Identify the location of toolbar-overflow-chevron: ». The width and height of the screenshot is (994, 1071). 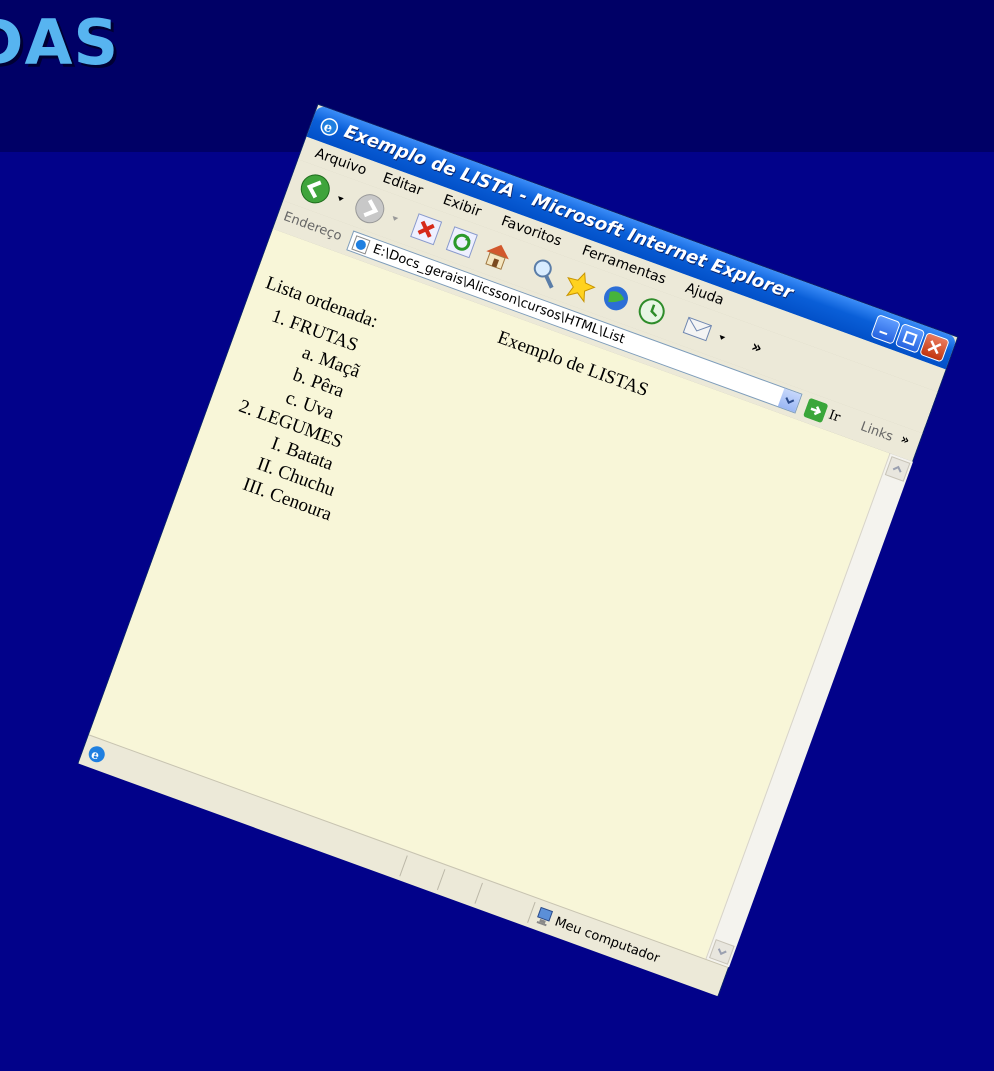
(757, 354).